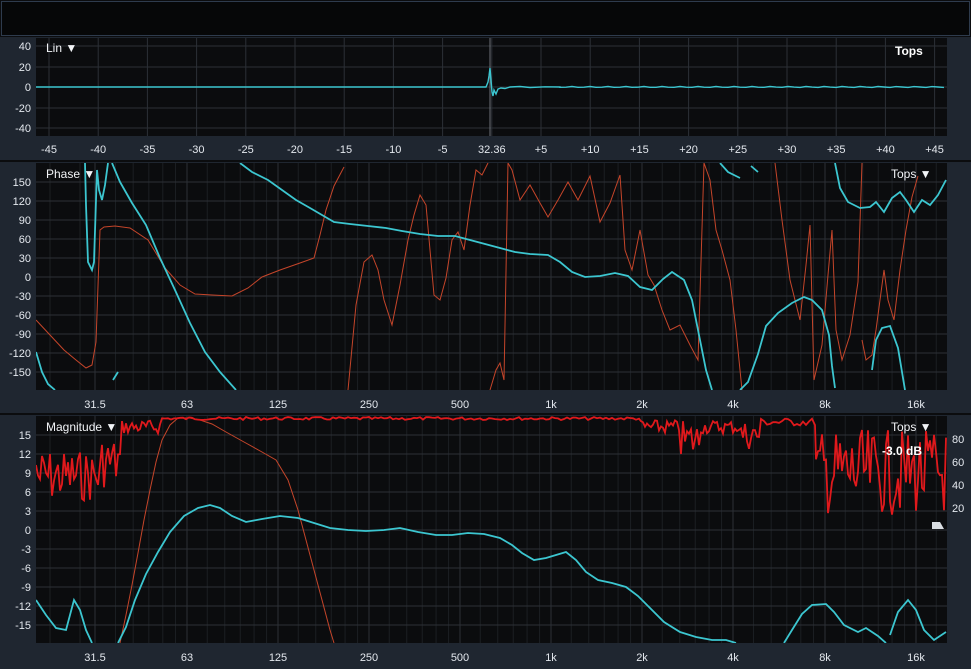 This screenshot has width=971, height=669. Describe the element at coordinates (61, 48) in the screenshot. I see `impulse-mode-dropdown: Lin ▼` at that location.